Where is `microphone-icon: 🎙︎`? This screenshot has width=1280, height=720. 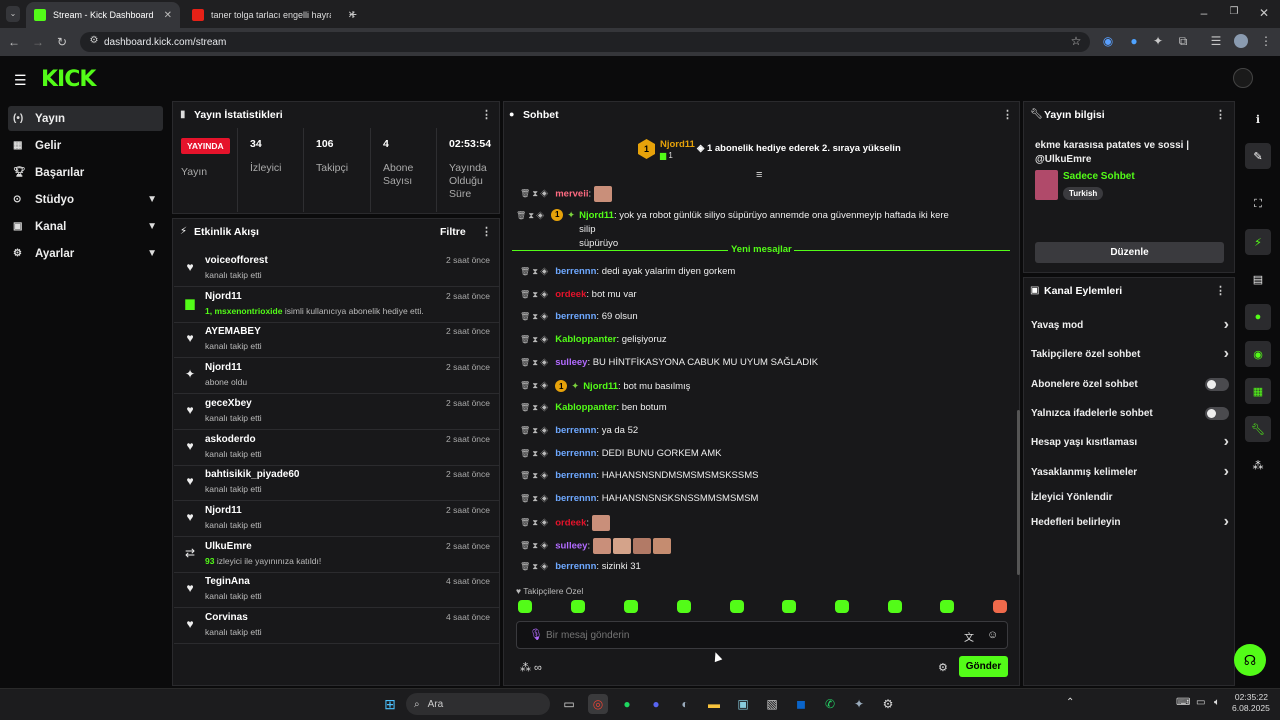 microphone-icon: 🎙︎ is located at coordinates (536, 634).